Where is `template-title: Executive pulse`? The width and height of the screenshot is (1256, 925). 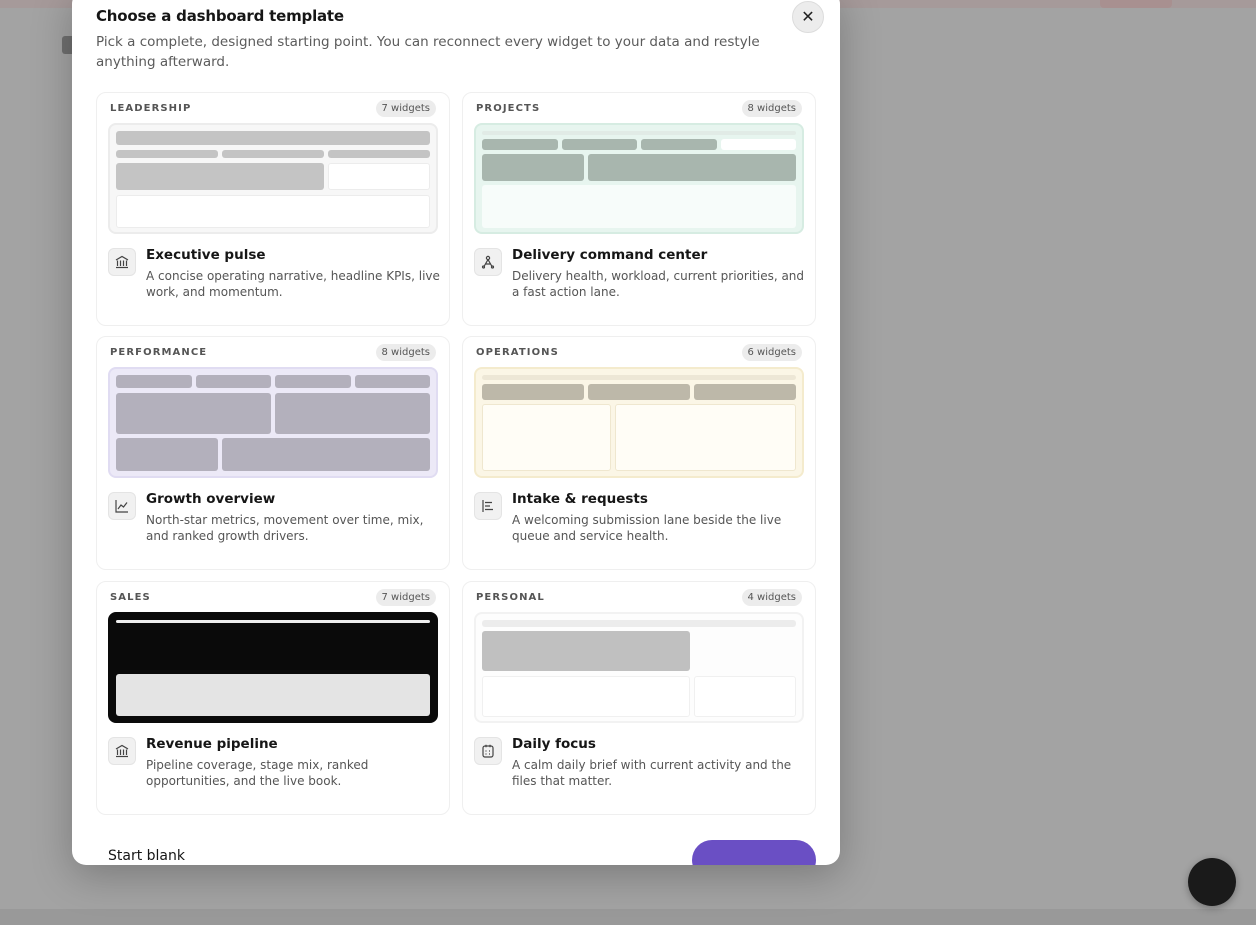 template-title: Executive pulse is located at coordinates (206, 255).